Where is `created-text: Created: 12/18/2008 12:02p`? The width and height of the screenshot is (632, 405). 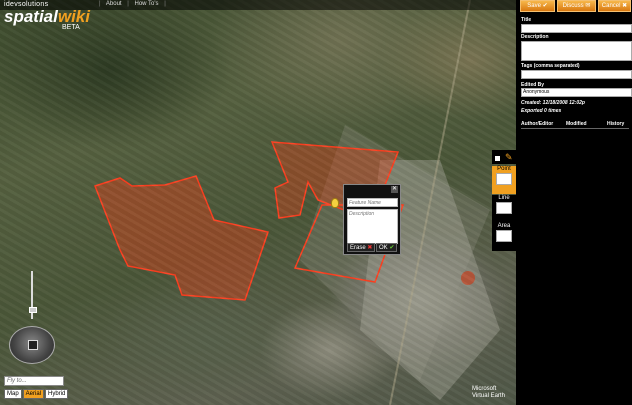 created-text: Created: 12/18/2008 12:02p is located at coordinates (553, 103).